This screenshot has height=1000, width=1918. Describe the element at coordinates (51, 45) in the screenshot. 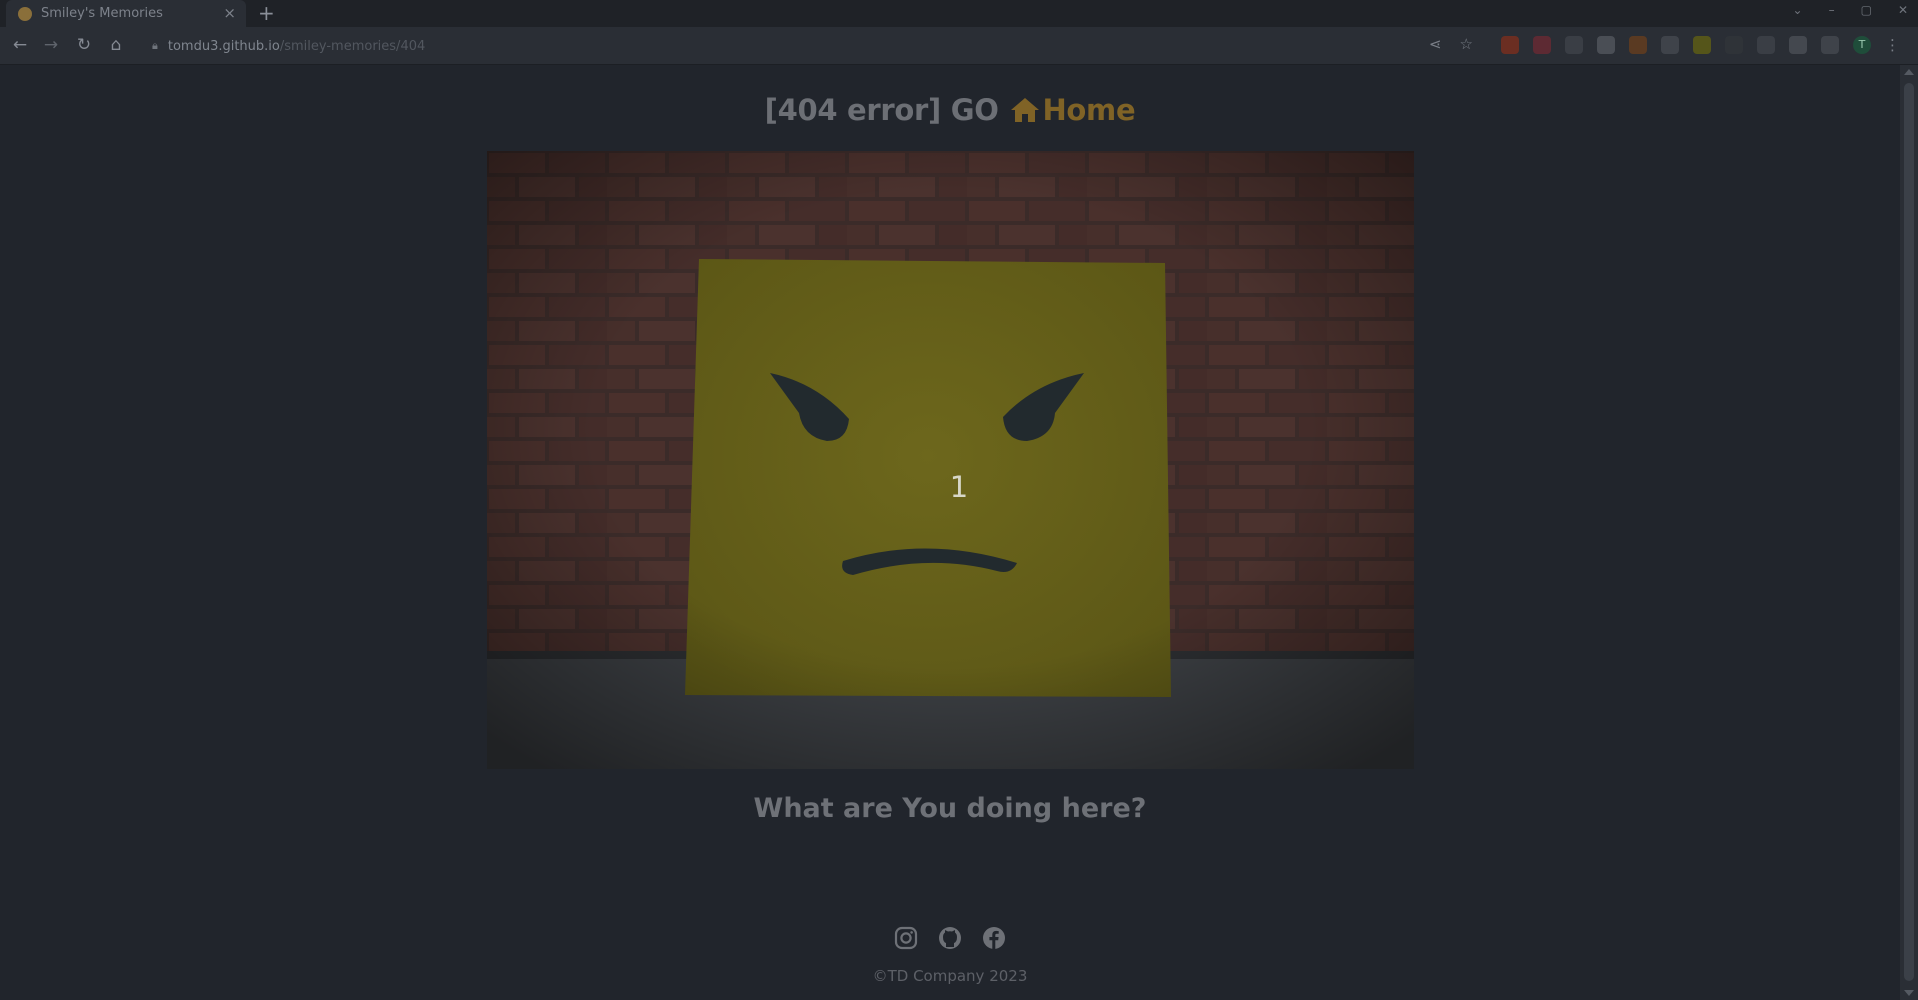

I see `forward-icon: →` at that location.